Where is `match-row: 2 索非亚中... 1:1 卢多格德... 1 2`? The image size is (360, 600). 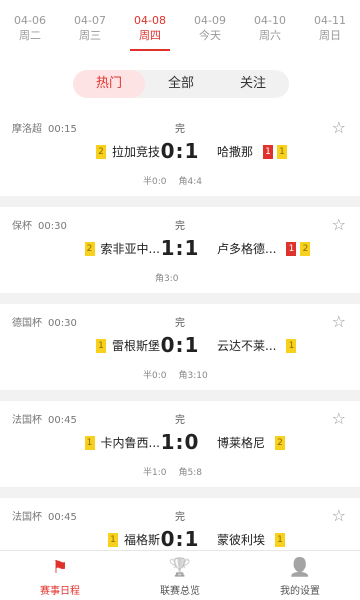
match-row: 2 索非亚中... 1:1 卢多格德... 1 2 is located at coordinates (180, 248).